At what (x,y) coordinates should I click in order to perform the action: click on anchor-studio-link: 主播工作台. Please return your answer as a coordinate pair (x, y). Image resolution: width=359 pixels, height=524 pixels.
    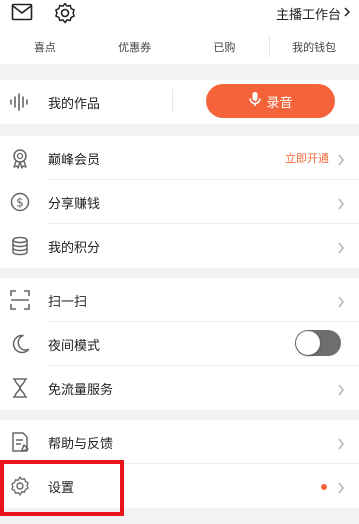
    Looking at the image, I should click on (313, 13).